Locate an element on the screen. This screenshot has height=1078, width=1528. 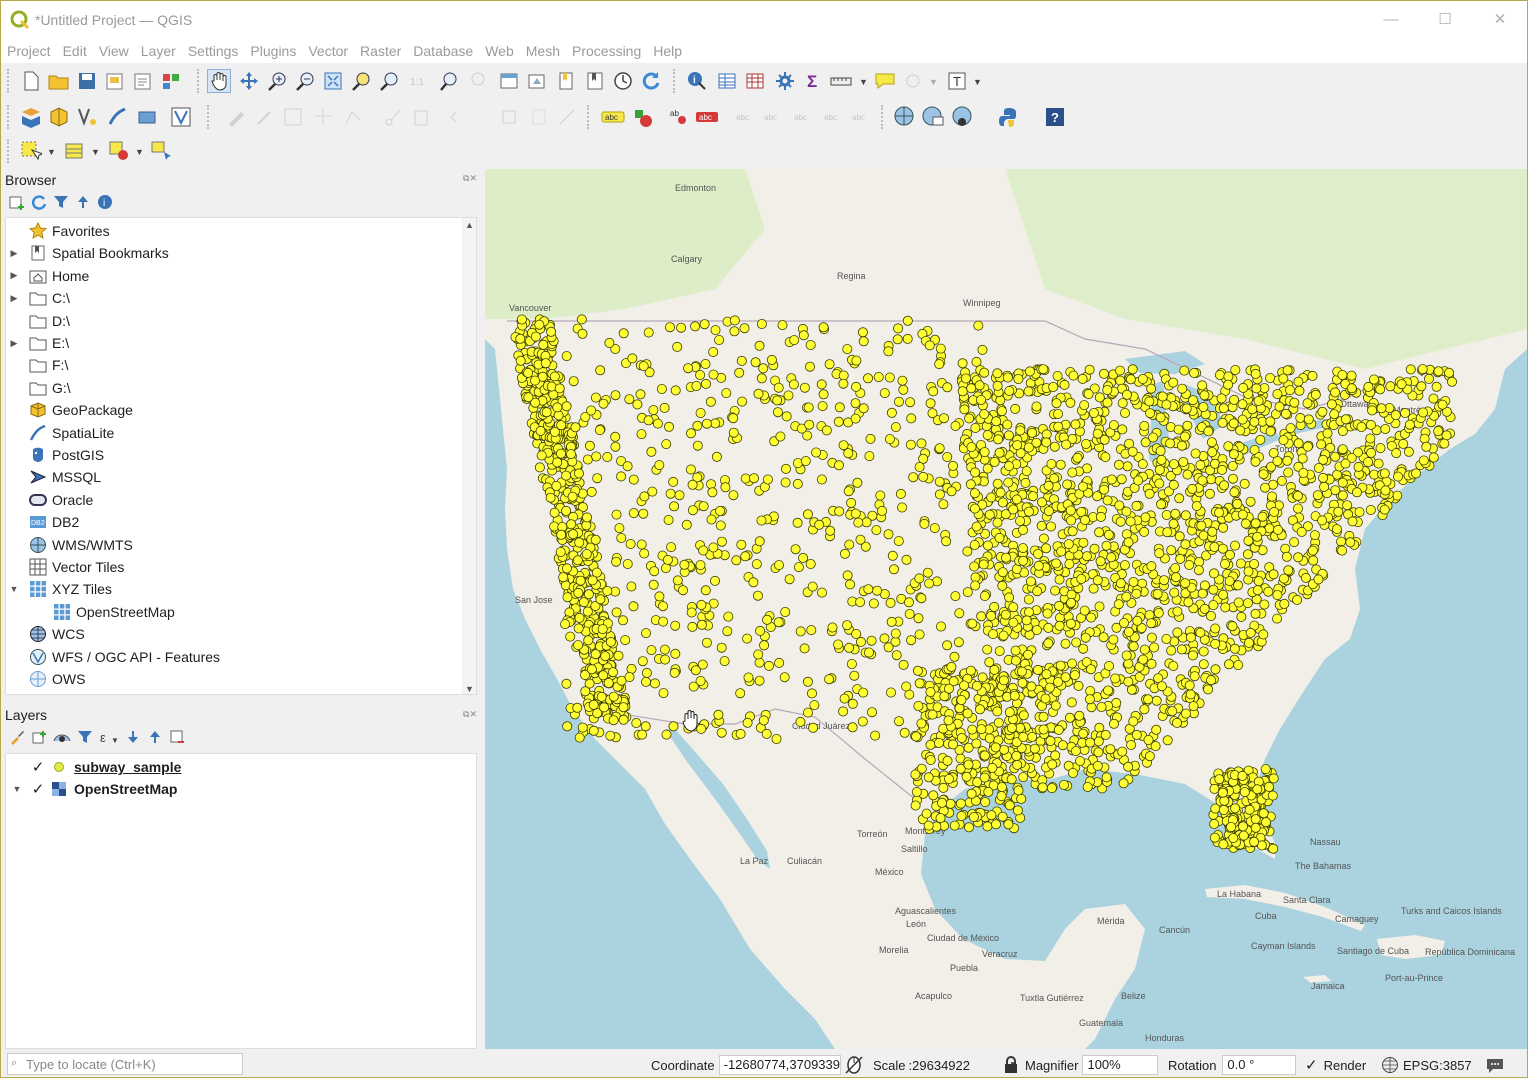
open-project-icon is located at coordinates (59, 81).